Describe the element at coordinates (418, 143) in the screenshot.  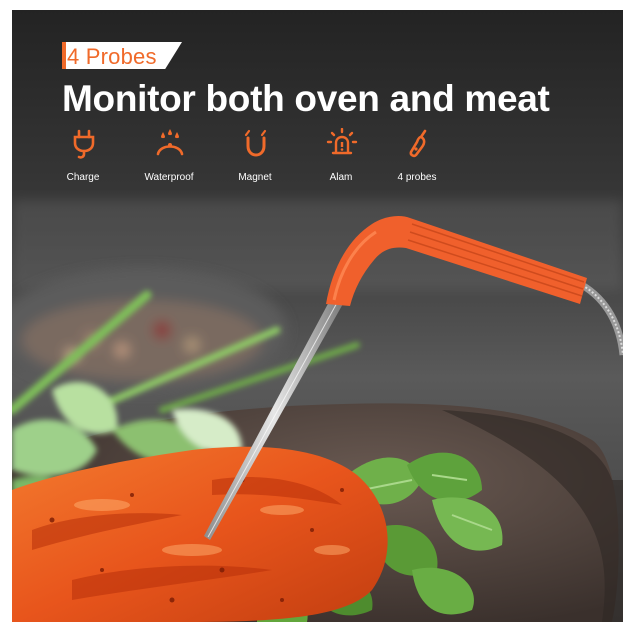
I see `probe-icon` at that location.